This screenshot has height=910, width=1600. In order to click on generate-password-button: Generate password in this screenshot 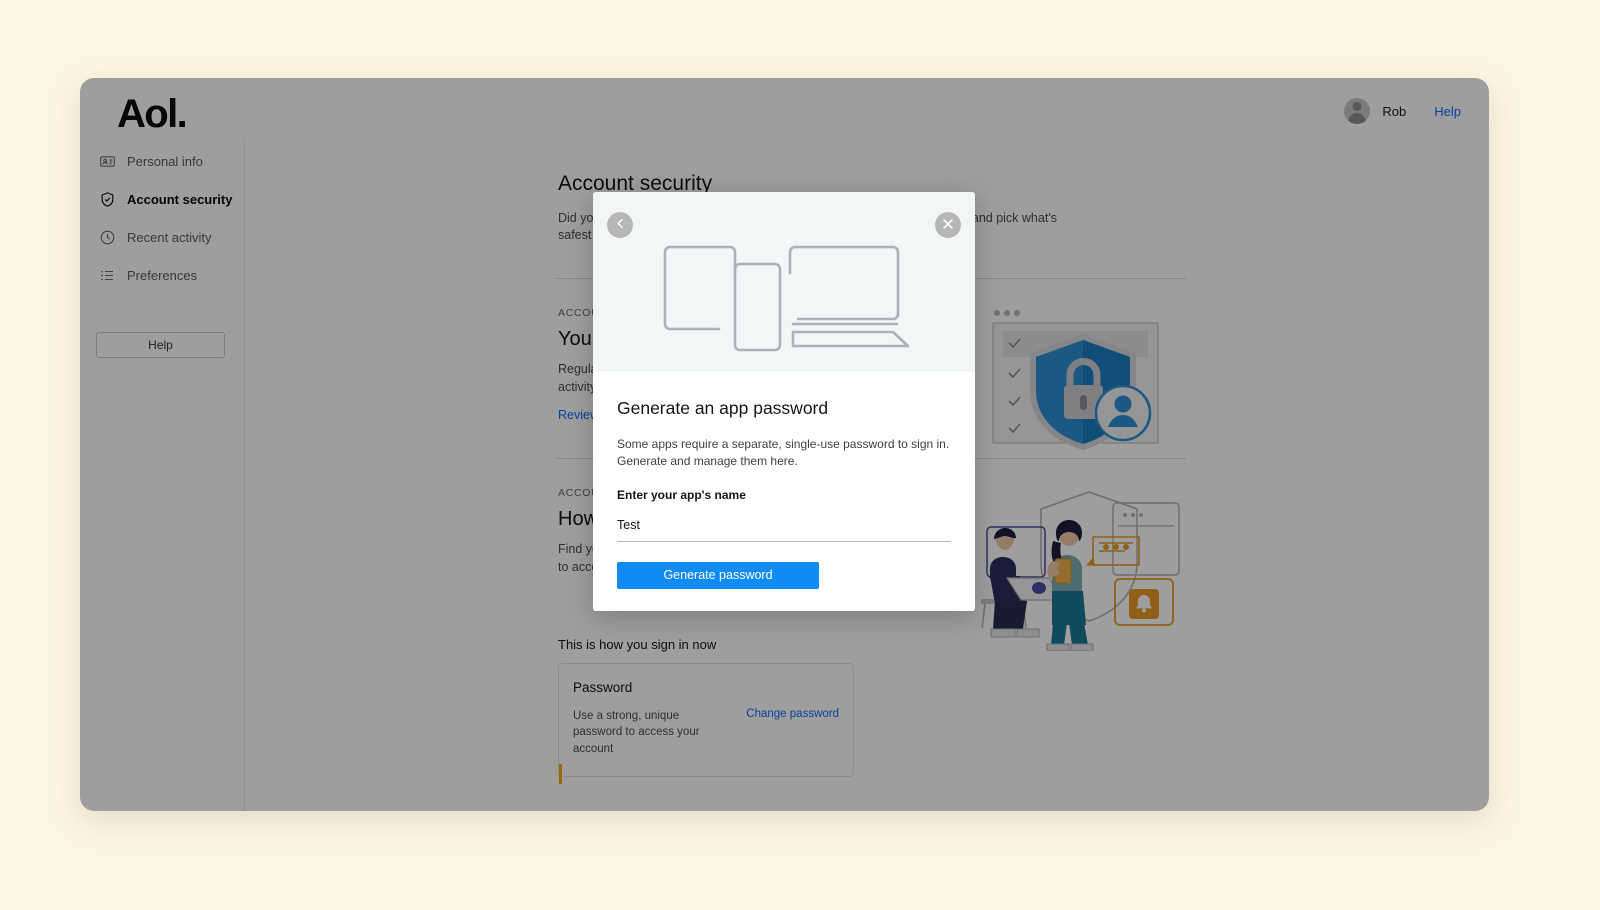, I will do `click(718, 575)`.